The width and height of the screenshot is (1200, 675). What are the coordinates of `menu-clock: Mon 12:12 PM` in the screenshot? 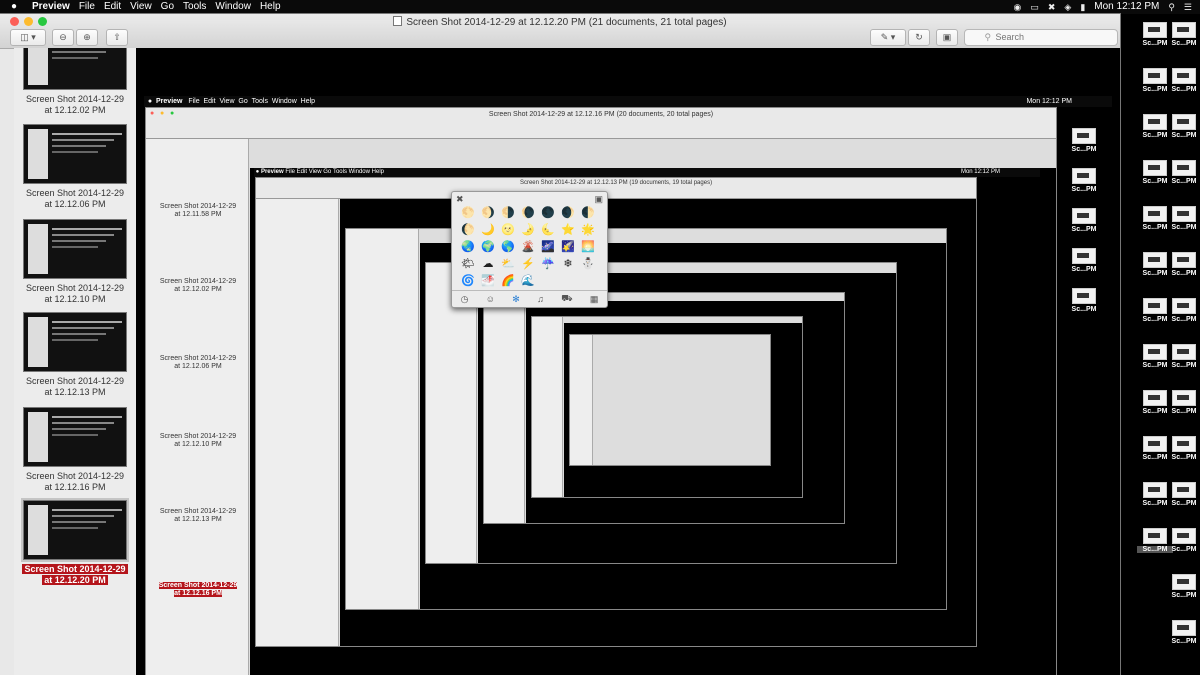 It's located at (1126, 7).